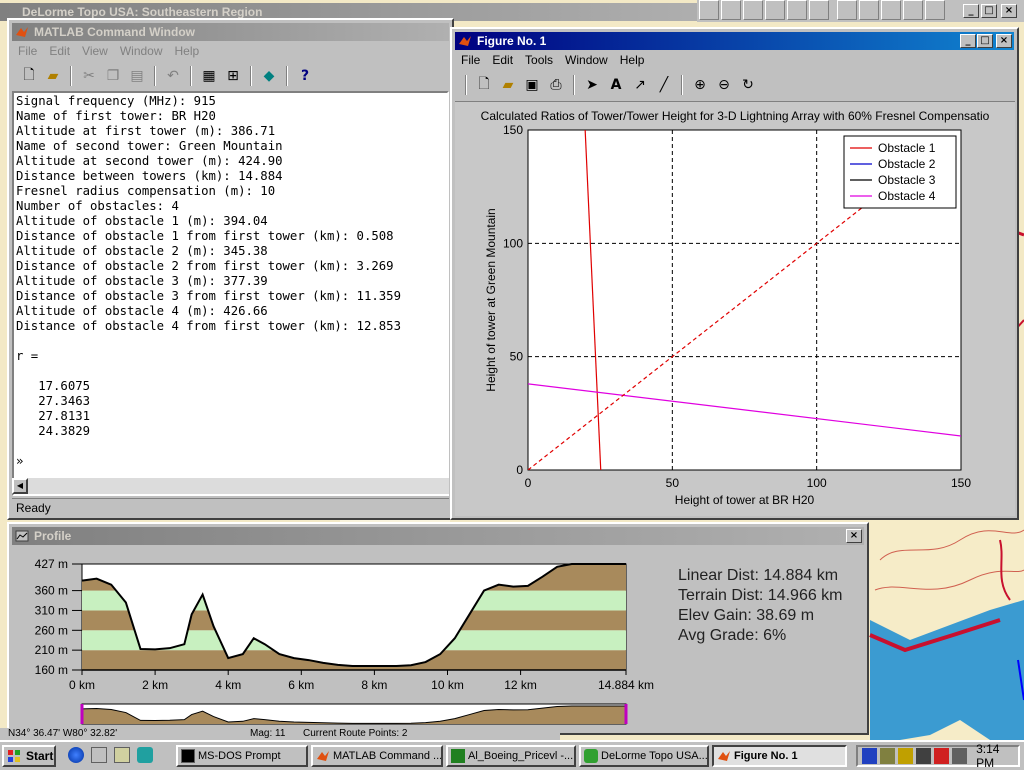 The image size is (1024, 770). I want to click on matlab-titlebar: MATLAB Command Window, so click(230, 32).